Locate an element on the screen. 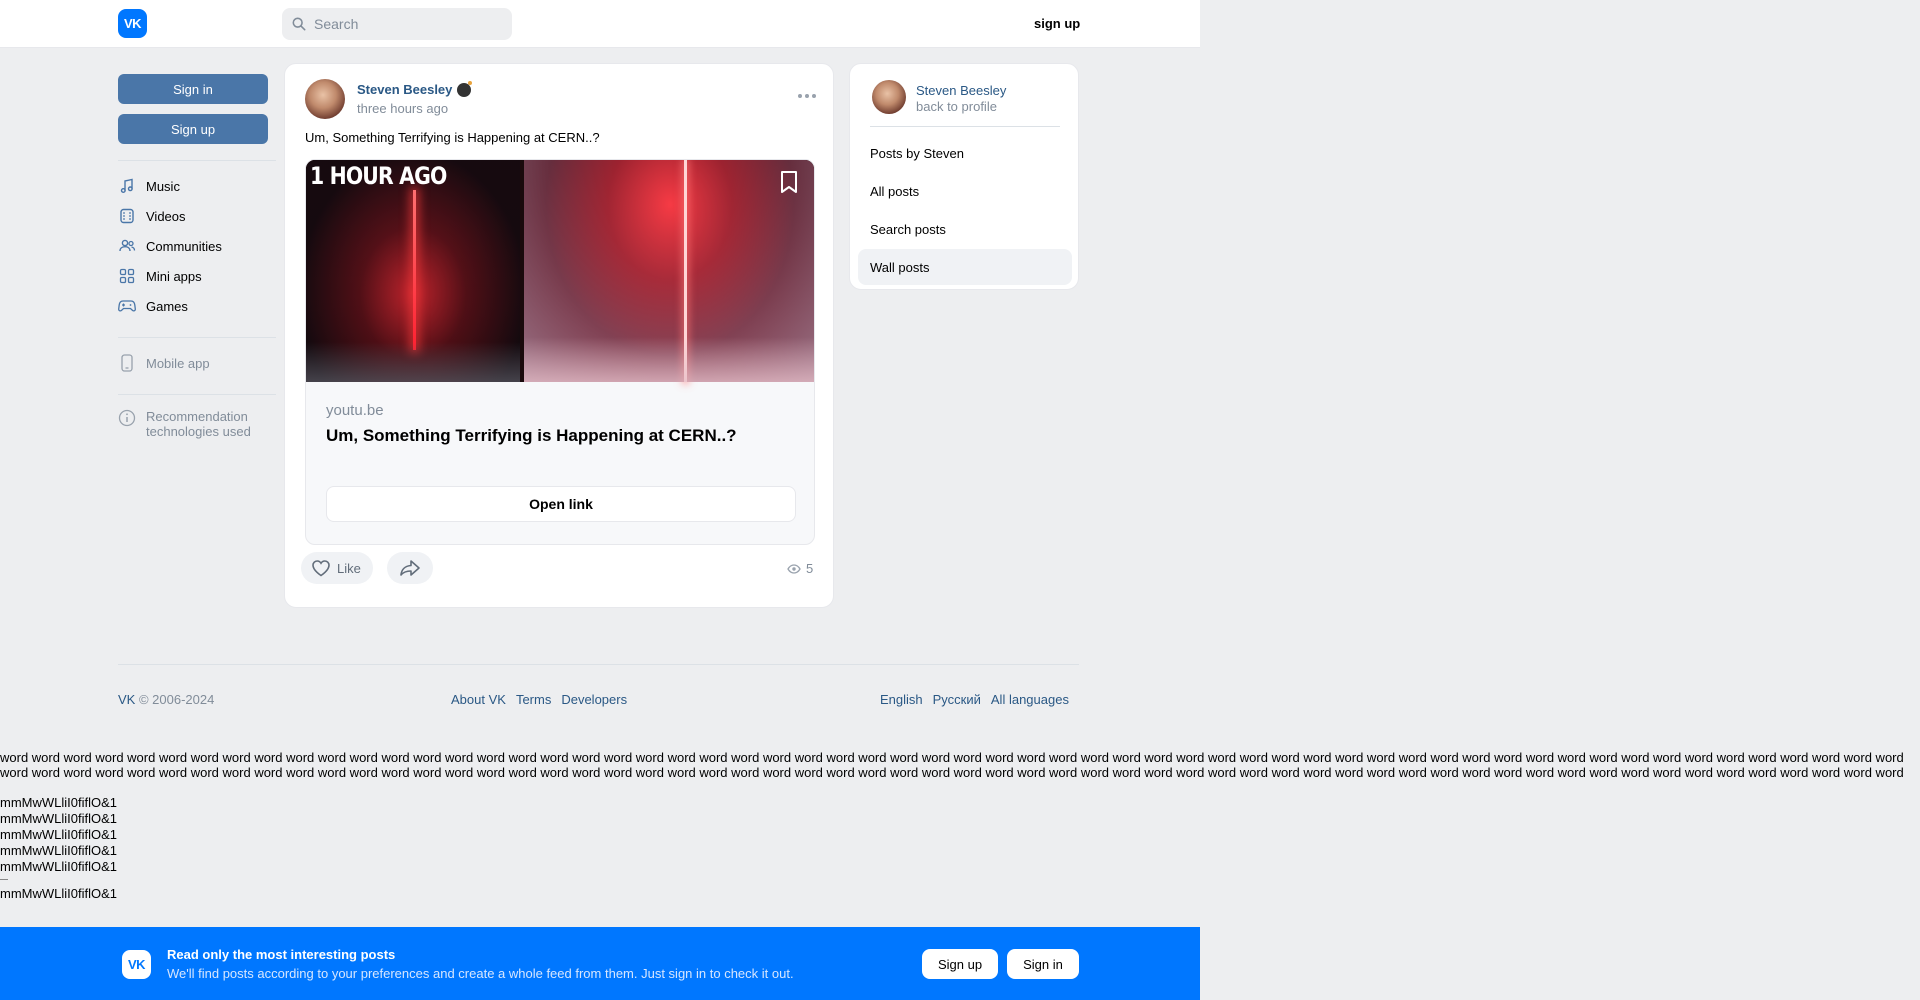  thumbnail-caption: 1 HOUR AGO is located at coordinates (378, 176).